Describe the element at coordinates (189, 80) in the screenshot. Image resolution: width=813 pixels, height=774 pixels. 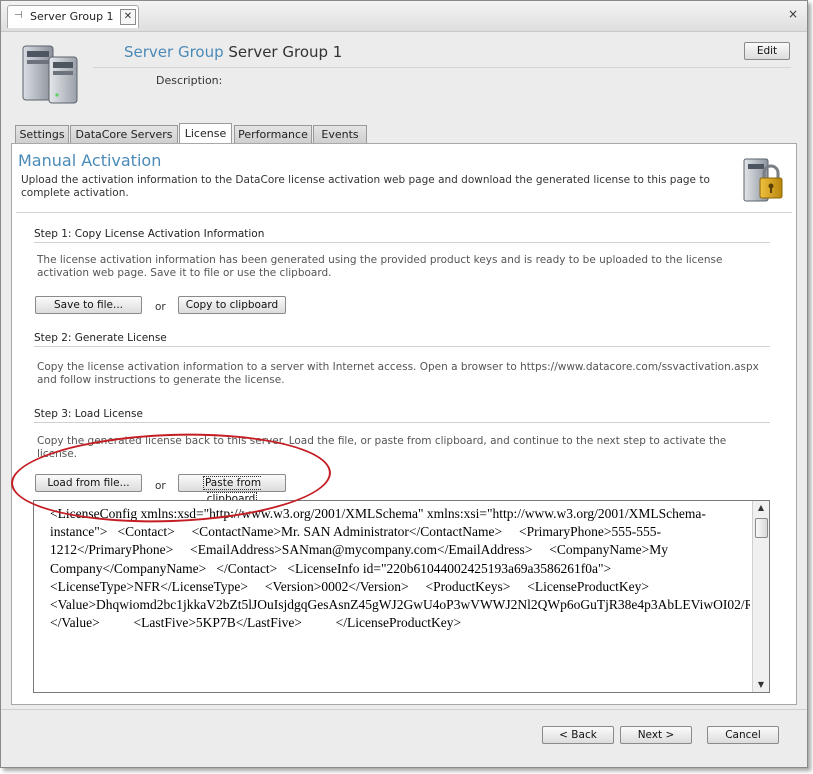
I see `description-label: Description:` at that location.